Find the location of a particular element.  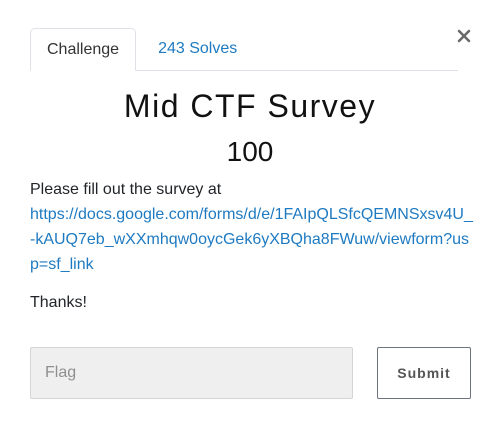

challenge-tabs: Challenge 243 Solves is located at coordinates (244, 49).